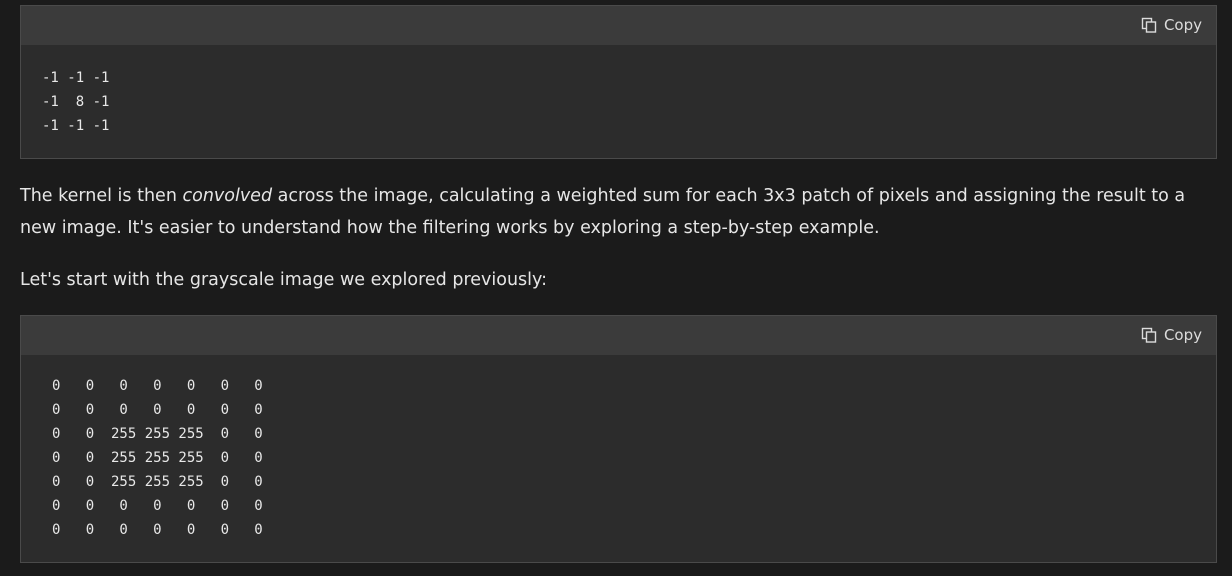 Image resolution: width=1232 pixels, height=576 pixels. I want to click on emphasis-text: convolved, so click(227, 196).